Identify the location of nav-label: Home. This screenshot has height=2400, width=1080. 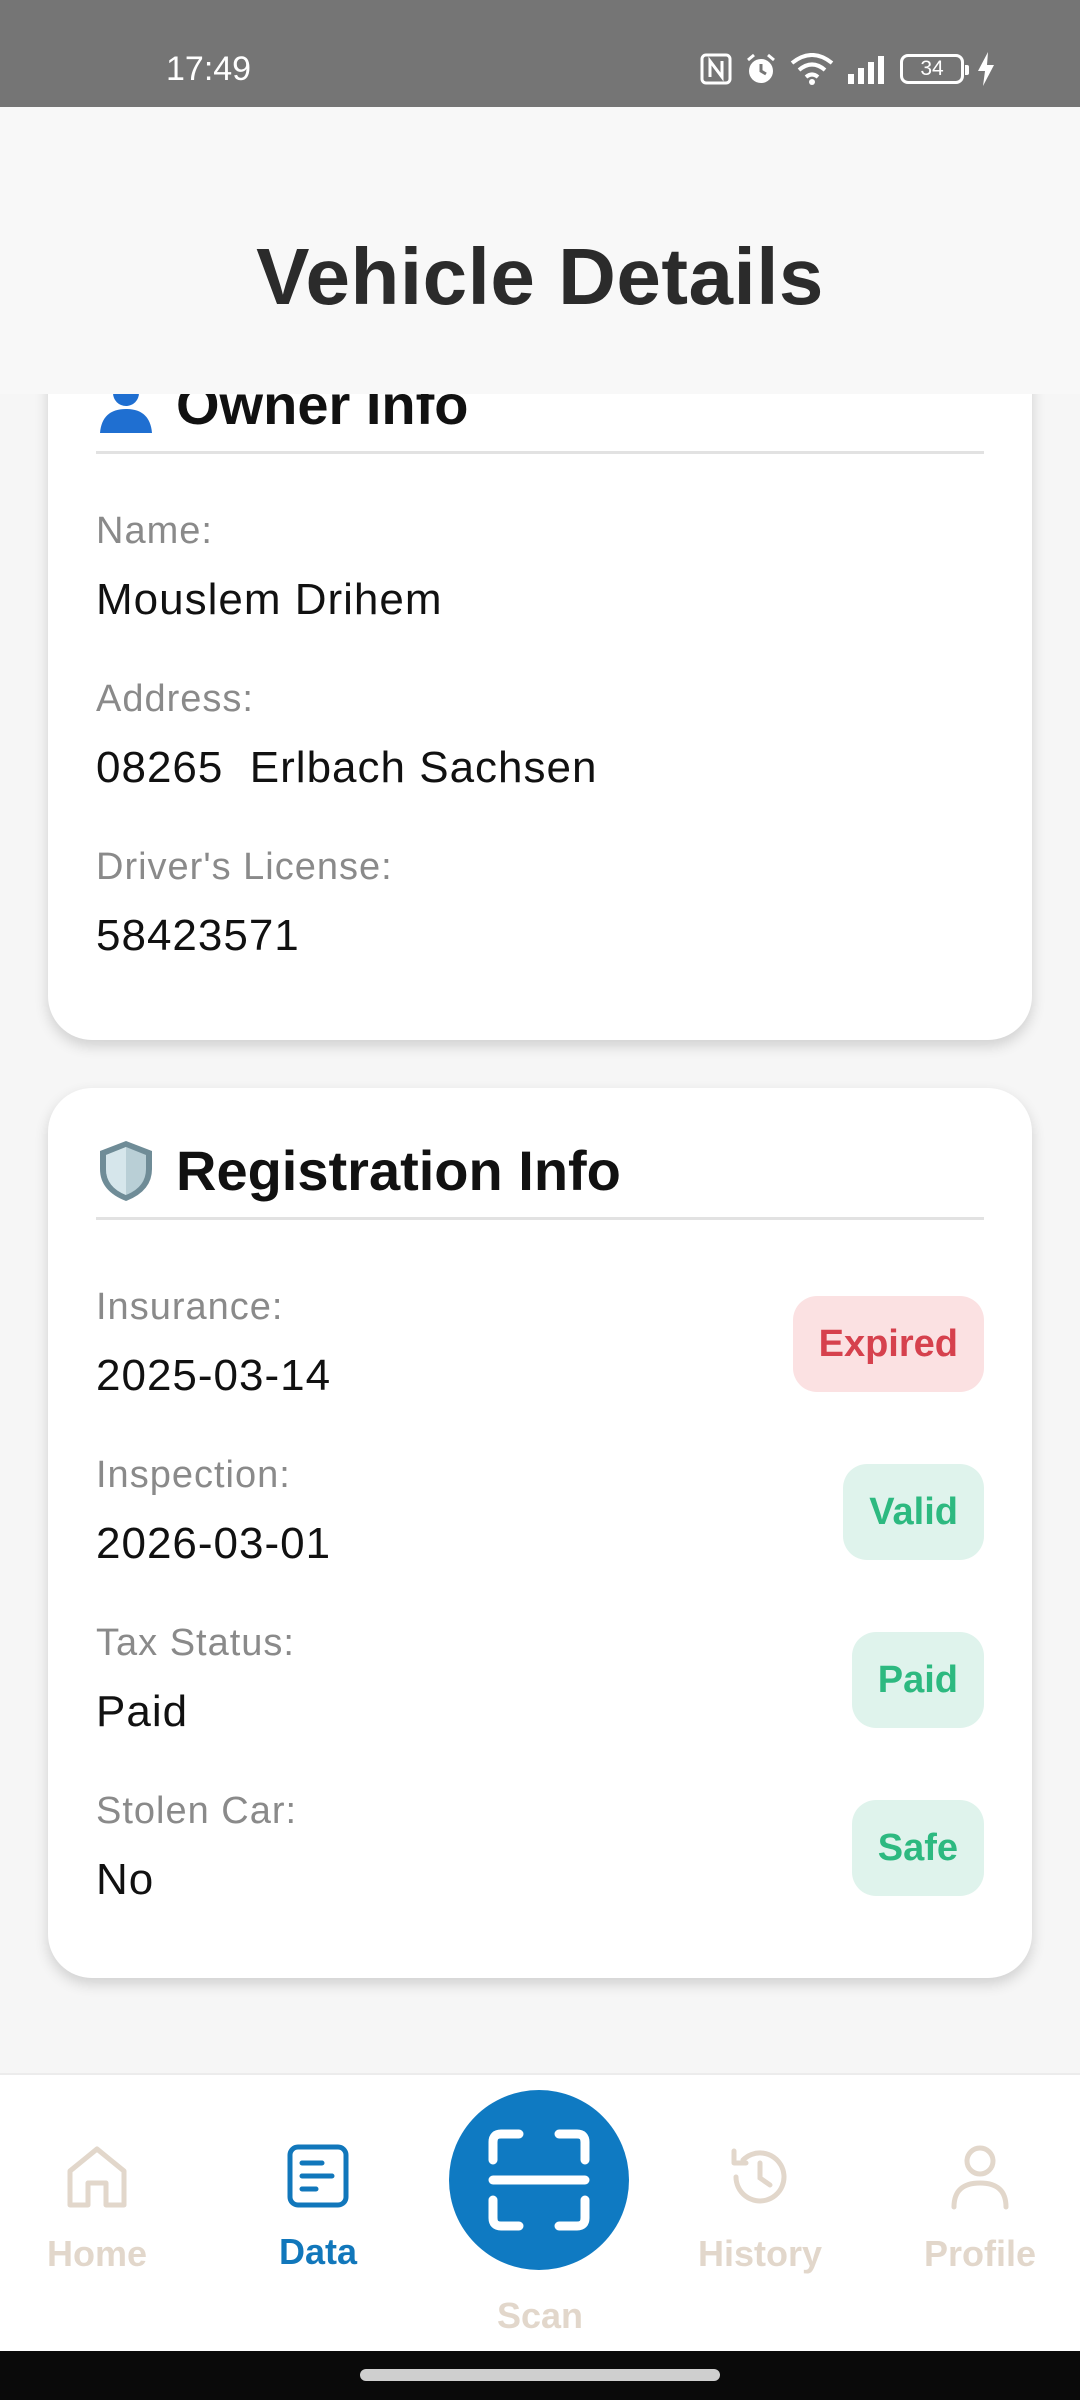
(97, 2253).